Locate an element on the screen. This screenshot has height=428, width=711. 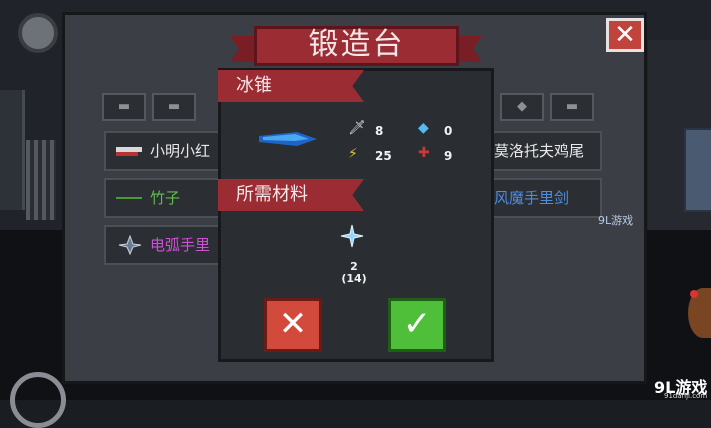
shuriken-icon is located at coordinates (130, 245).